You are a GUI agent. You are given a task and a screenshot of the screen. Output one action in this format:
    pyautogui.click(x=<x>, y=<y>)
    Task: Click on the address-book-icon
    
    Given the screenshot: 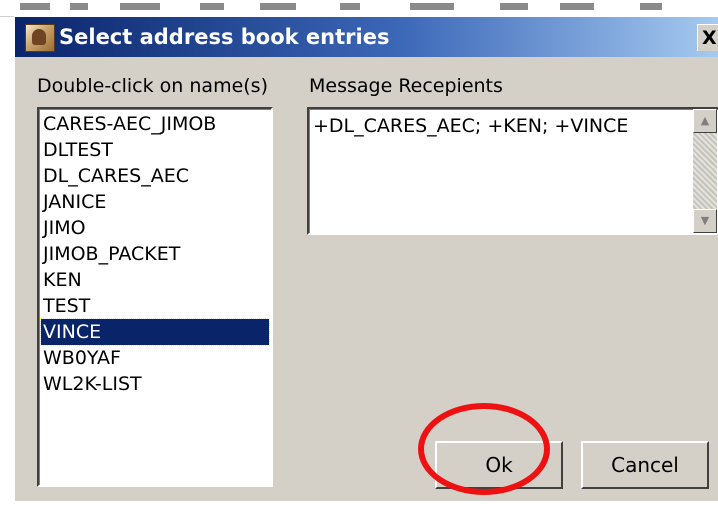 What is the action you would take?
    pyautogui.click(x=40, y=38)
    